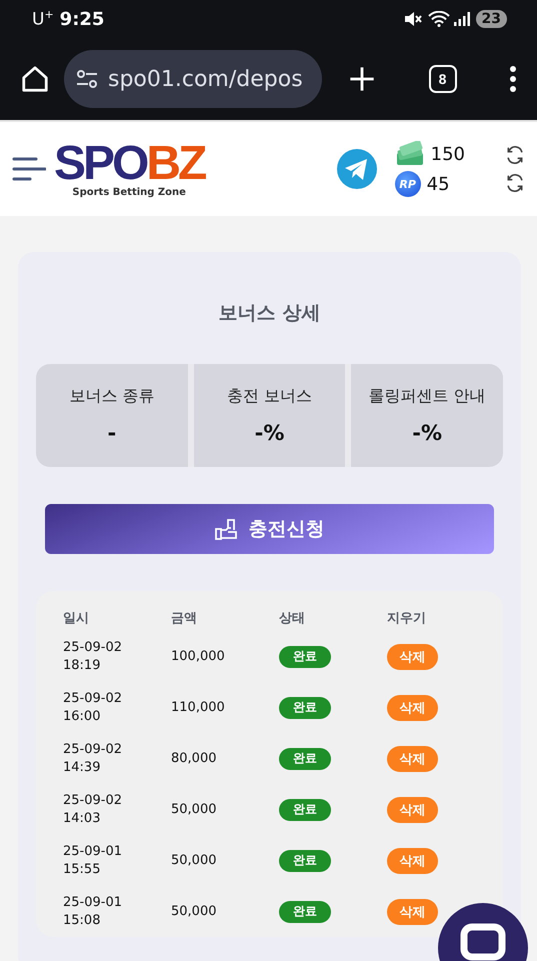 The image size is (537, 961). I want to click on column-header: 상태, so click(292, 618).